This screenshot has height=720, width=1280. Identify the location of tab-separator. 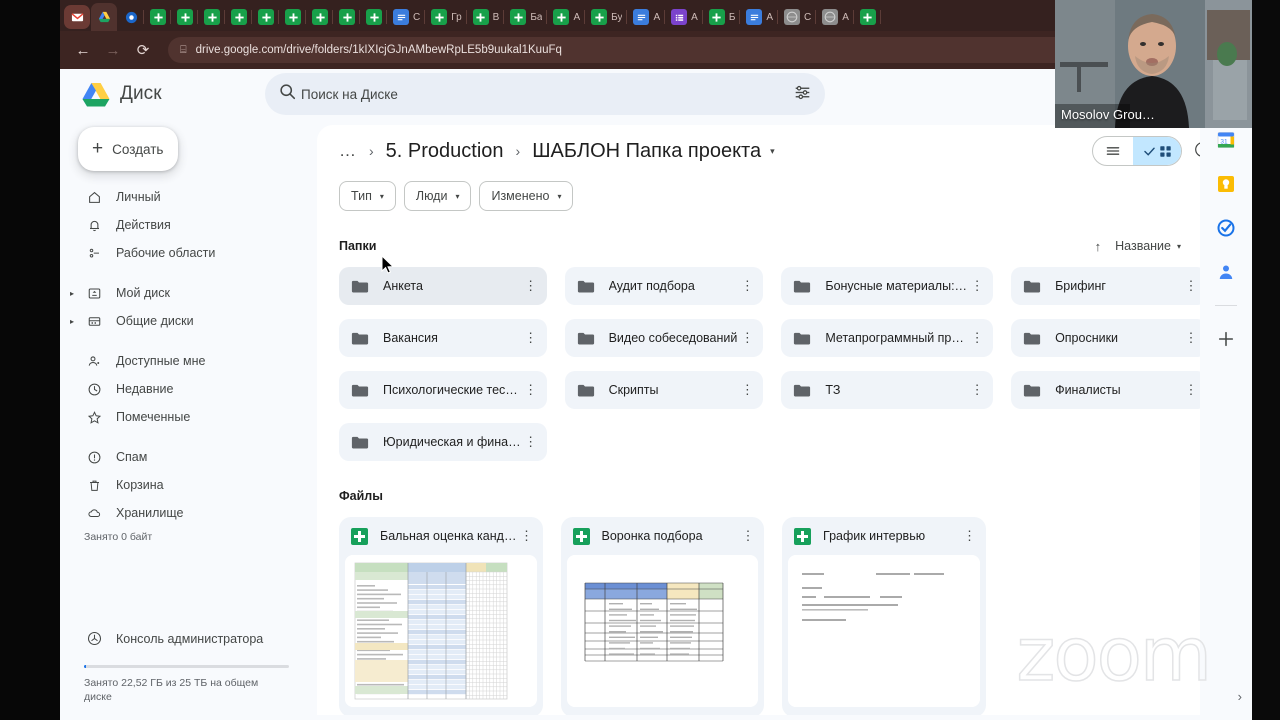
(627, 17).